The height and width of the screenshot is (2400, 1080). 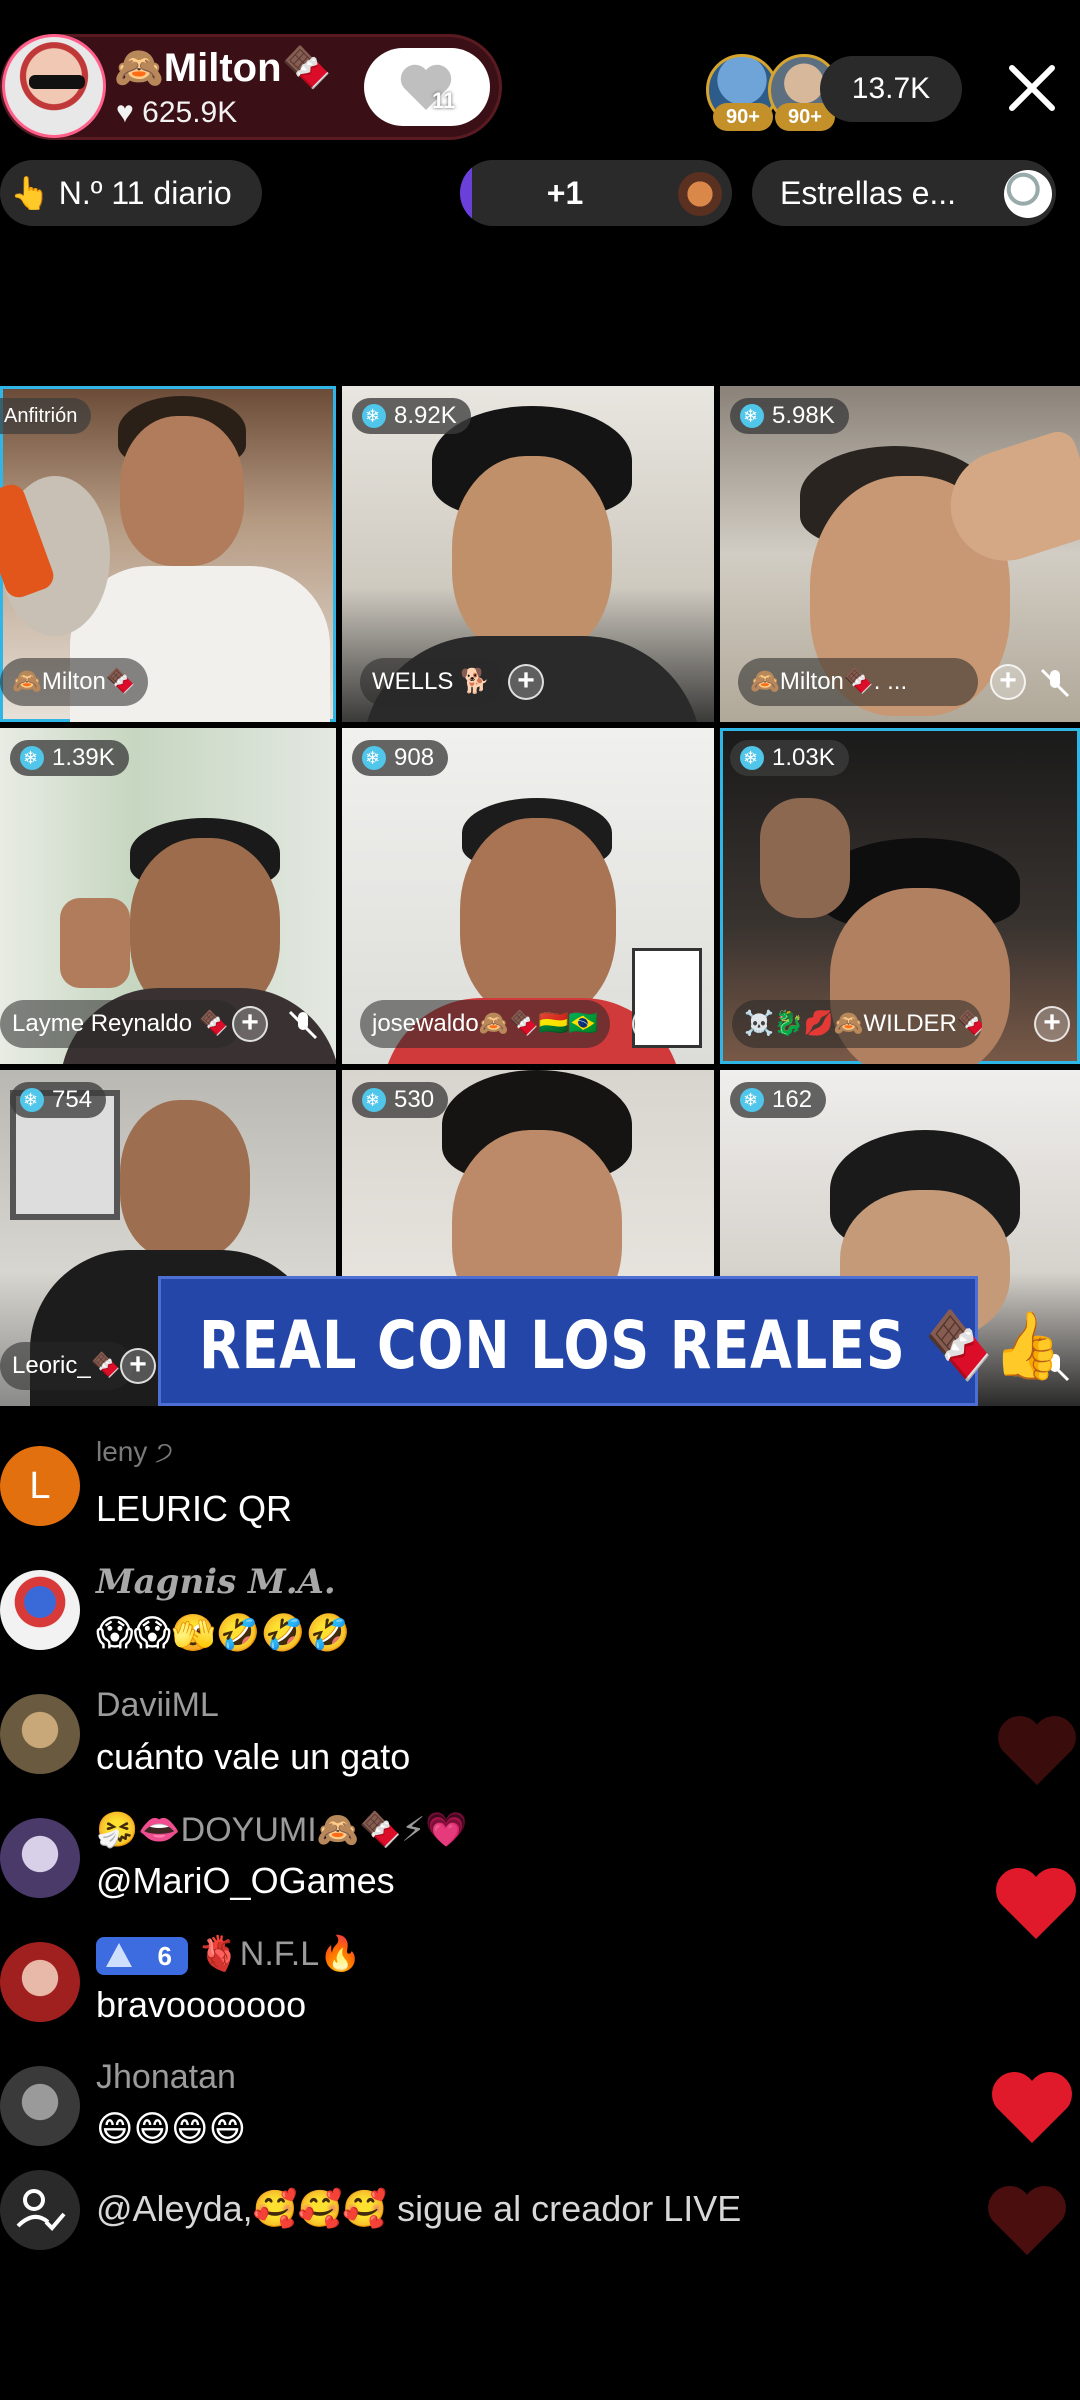 What do you see at coordinates (131, 193) in the screenshot?
I see `daily-rank-pill: 👆 N.º 11 diario` at bounding box center [131, 193].